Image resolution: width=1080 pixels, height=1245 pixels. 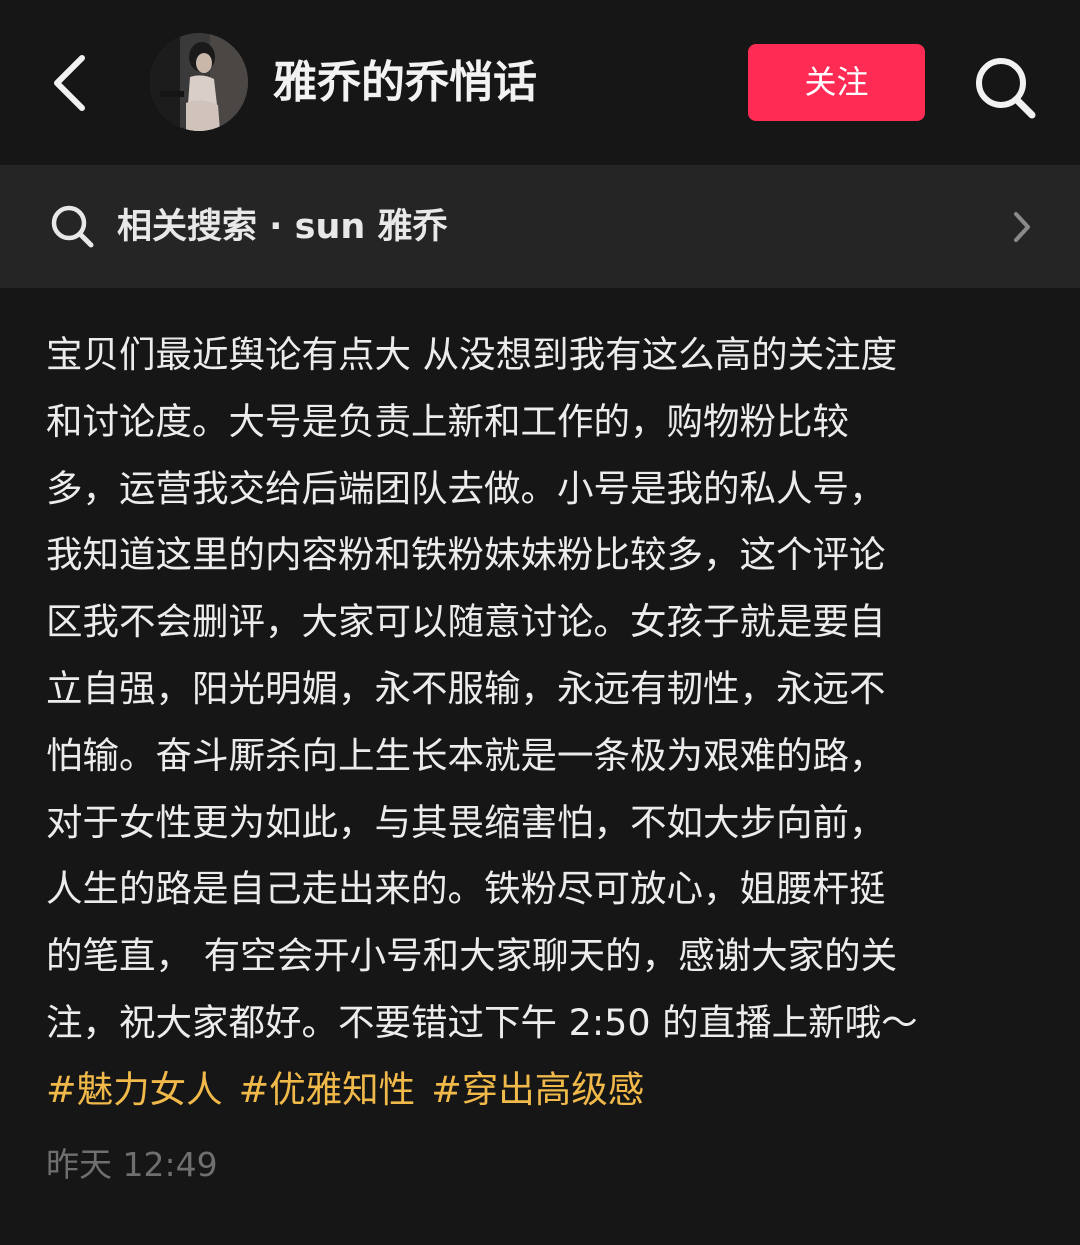 I want to click on related-search-chevron, so click(x=1021, y=227).